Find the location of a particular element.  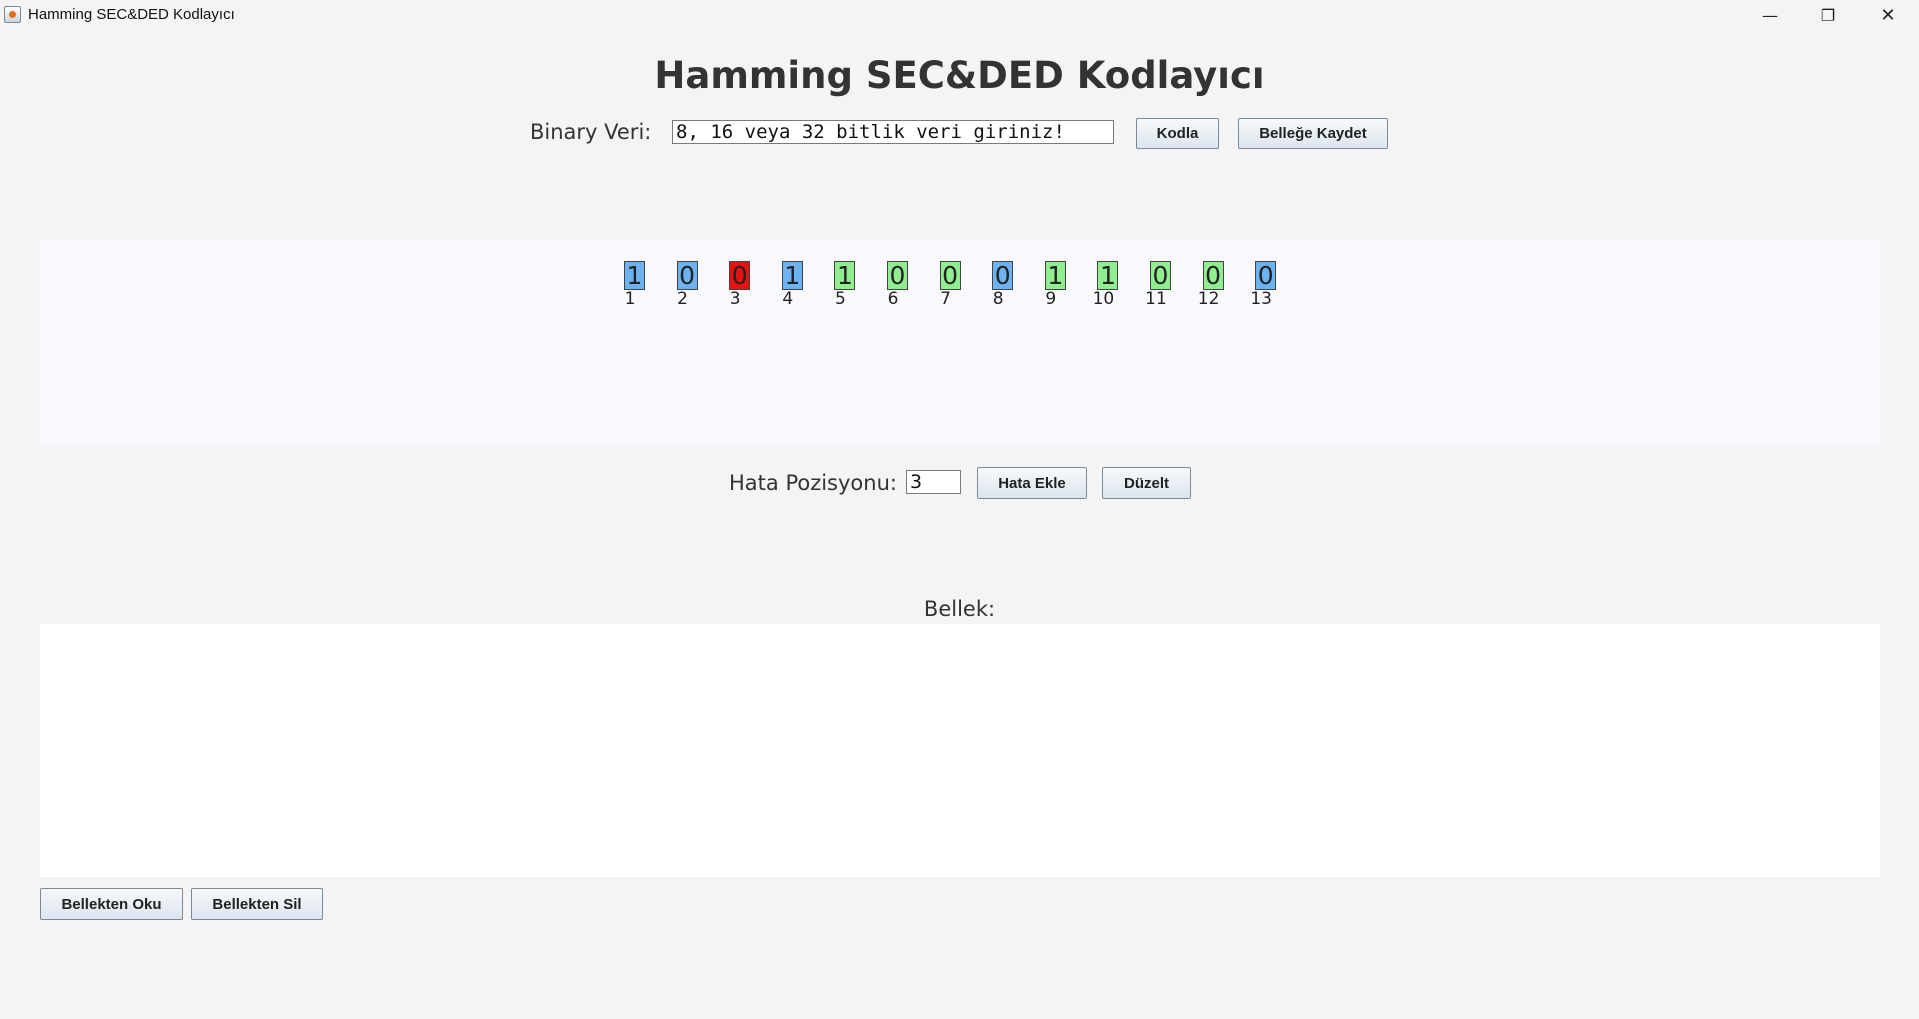

bit-position-label: 9 is located at coordinates (1051, 299).